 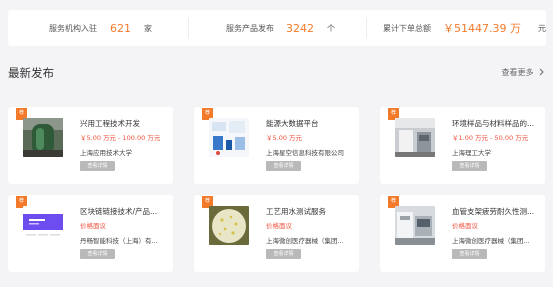 What do you see at coordinates (517, 72) in the screenshot?
I see `more-label: 查看更多` at bounding box center [517, 72].